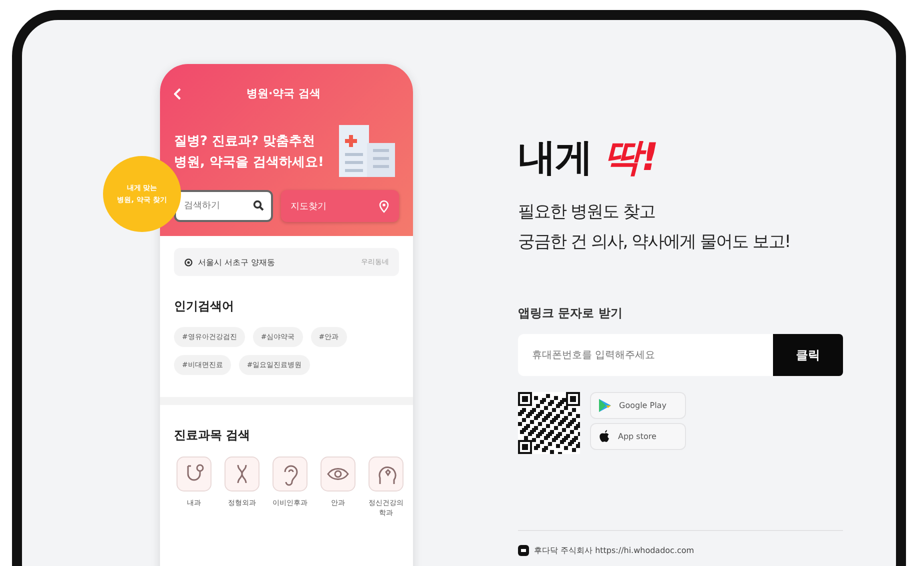 This screenshot has width=918, height=566. What do you see at coordinates (178, 94) in the screenshot?
I see `back-icon` at bounding box center [178, 94].